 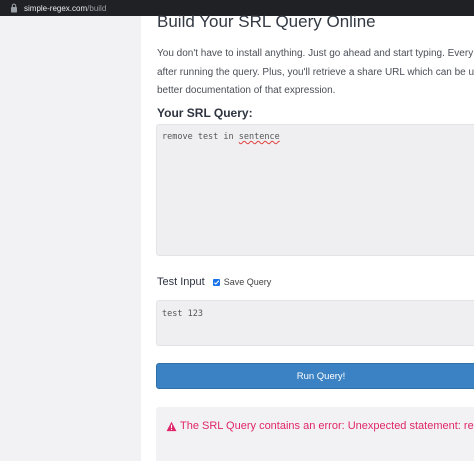 What do you see at coordinates (259, 137) in the screenshot?
I see `query-text-misspelled: sentence` at bounding box center [259, 137].